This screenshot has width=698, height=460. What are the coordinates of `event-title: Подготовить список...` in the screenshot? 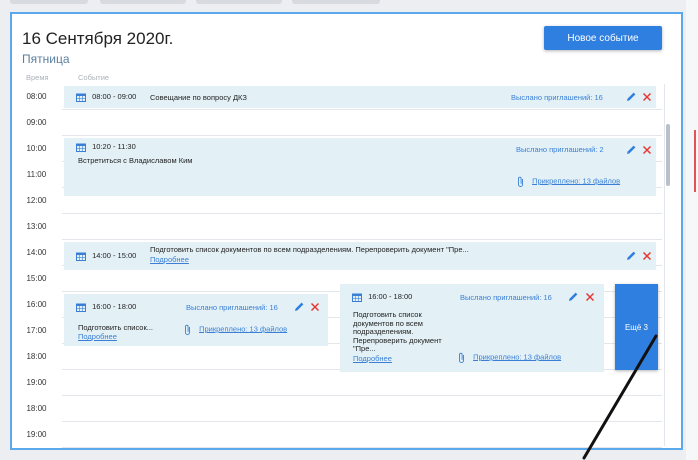 It's located at (116, 327).